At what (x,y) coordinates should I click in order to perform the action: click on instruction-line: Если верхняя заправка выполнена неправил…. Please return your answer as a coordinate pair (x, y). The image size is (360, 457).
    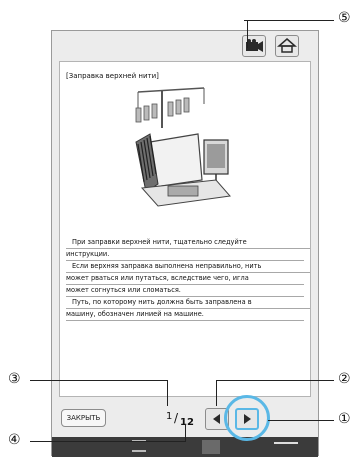
    Looking at the image, I should click on (188, 267).